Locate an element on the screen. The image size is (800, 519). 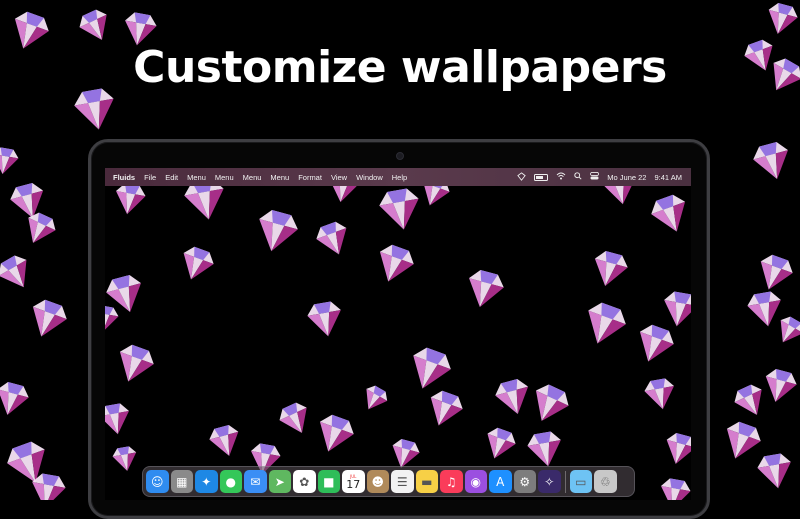
contacts-icon: ☻ is located at coordinates (377, 481).